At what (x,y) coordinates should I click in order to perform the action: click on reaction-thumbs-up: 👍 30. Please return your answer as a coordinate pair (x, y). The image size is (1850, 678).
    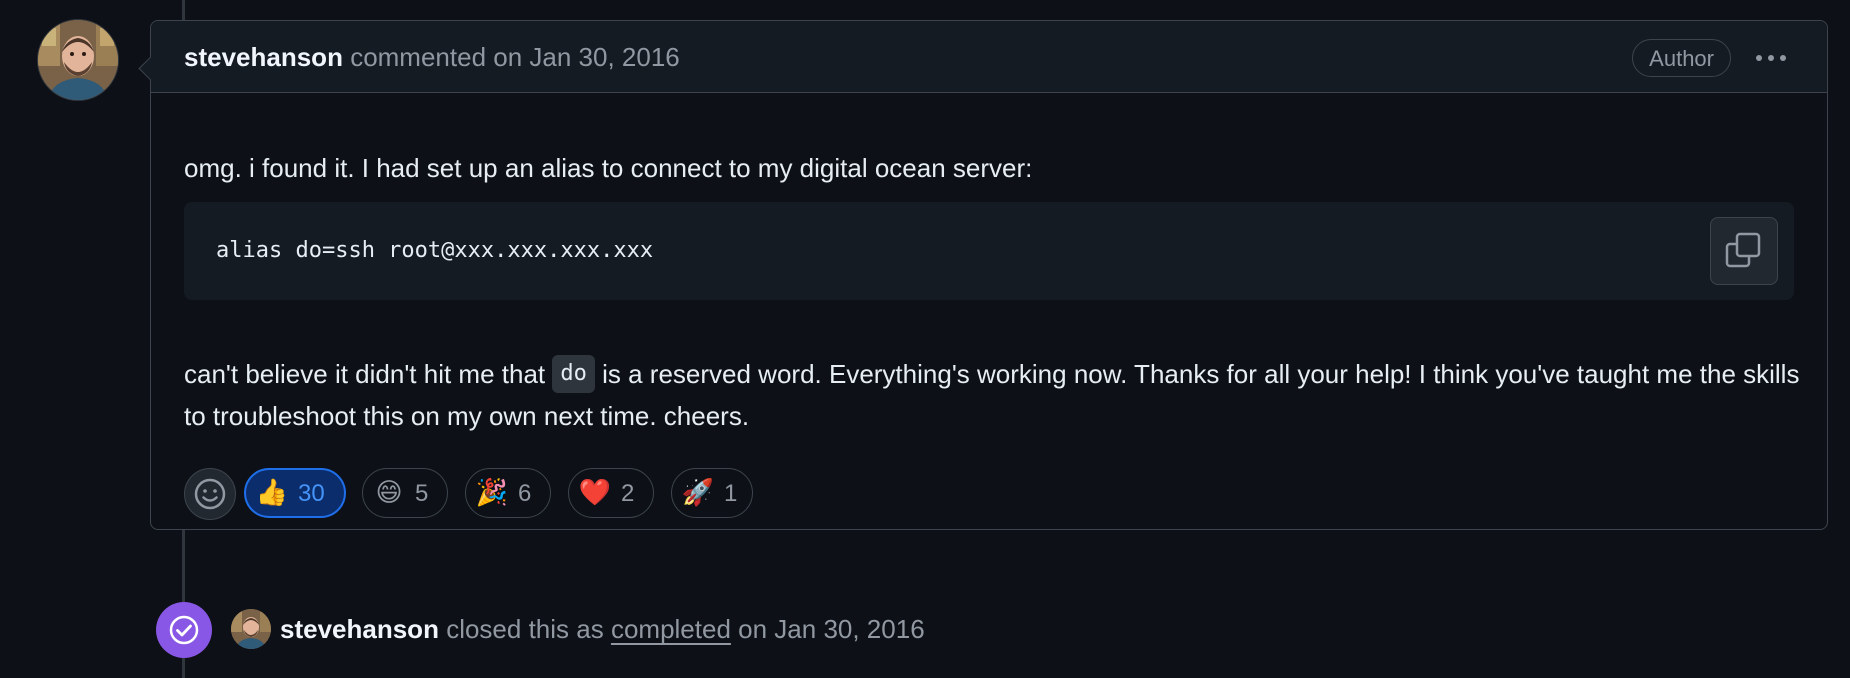
    Looking at the image, I should click on (295, 493).